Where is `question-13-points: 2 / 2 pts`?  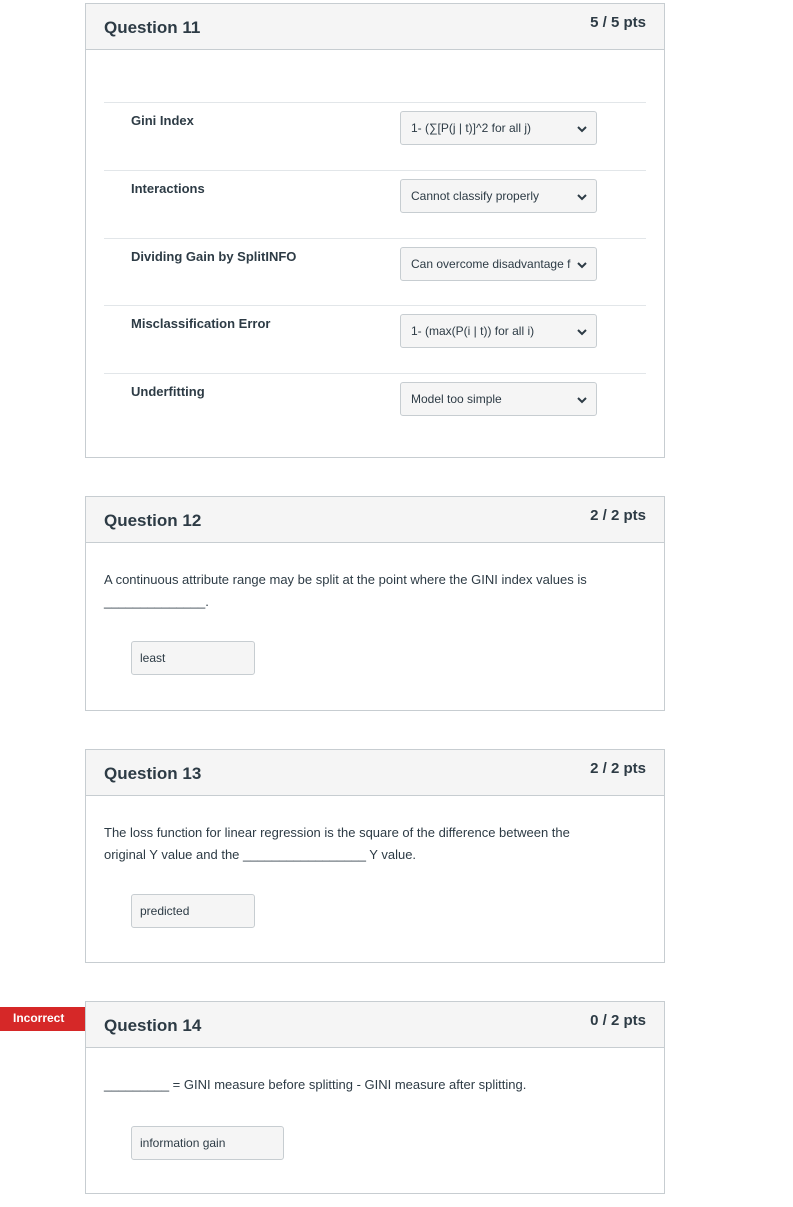 question-13-points: 2 / 2 pts is located at coordinates (618, 768).